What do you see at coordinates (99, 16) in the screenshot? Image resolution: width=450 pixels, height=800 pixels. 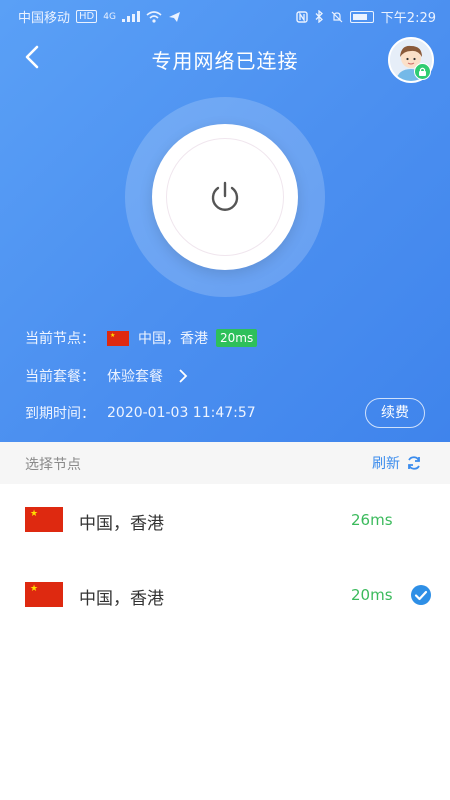 I see `status-left: 中国移动 HD 4G` at bounding box center [99, 16].